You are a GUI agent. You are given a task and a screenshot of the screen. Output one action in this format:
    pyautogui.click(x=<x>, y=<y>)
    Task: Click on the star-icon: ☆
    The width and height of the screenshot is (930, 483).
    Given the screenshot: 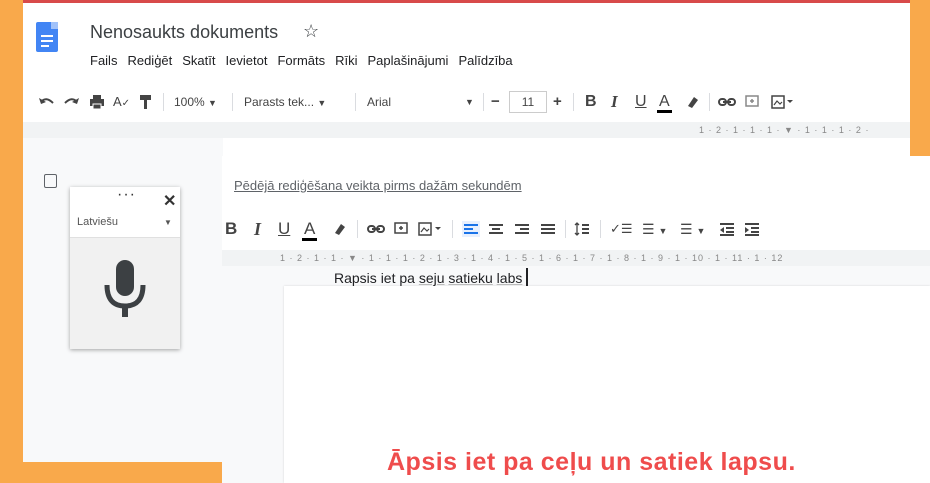 What is the action you would take?
    pyautogui.click(x=311, y=31)
    